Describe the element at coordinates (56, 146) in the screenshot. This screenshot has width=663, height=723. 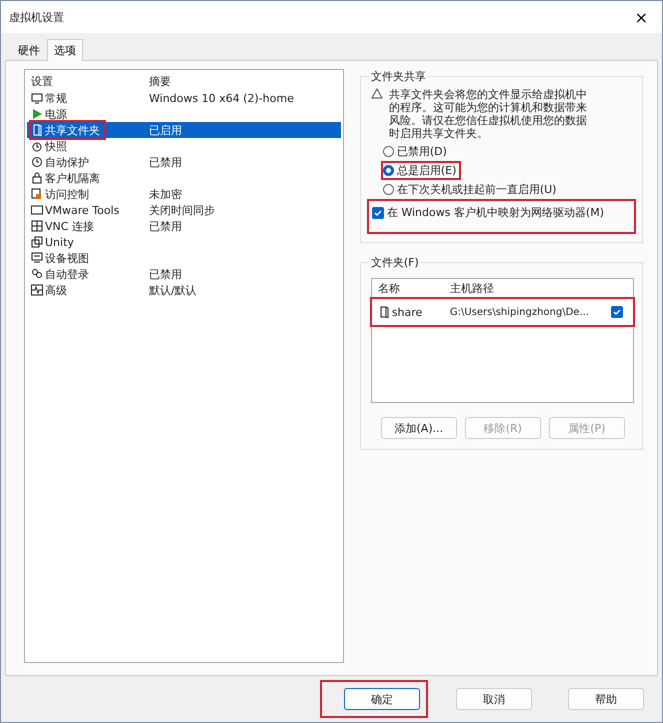
I see `setting-name: 快照` at that location.